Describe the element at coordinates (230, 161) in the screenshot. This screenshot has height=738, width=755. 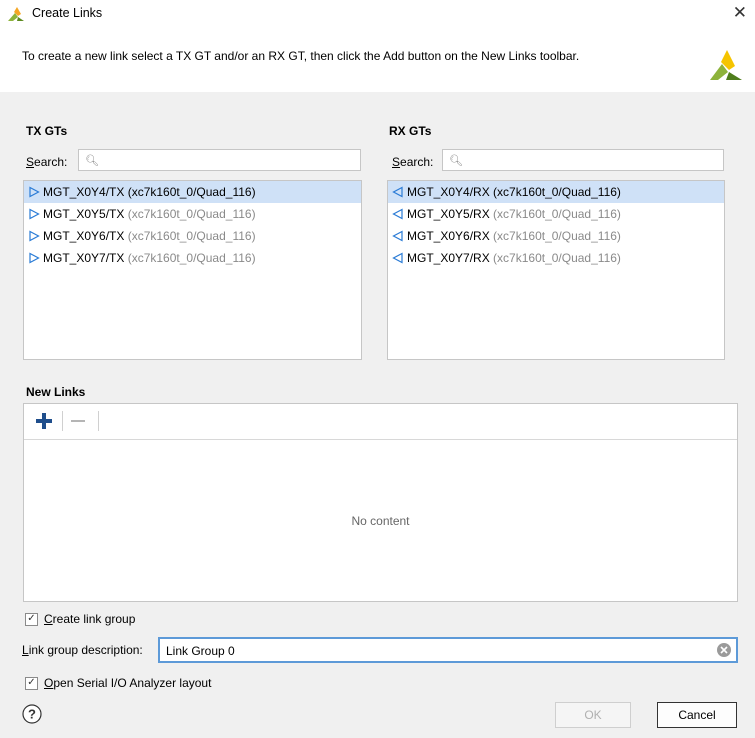
I see `tx-search-input` at that location.